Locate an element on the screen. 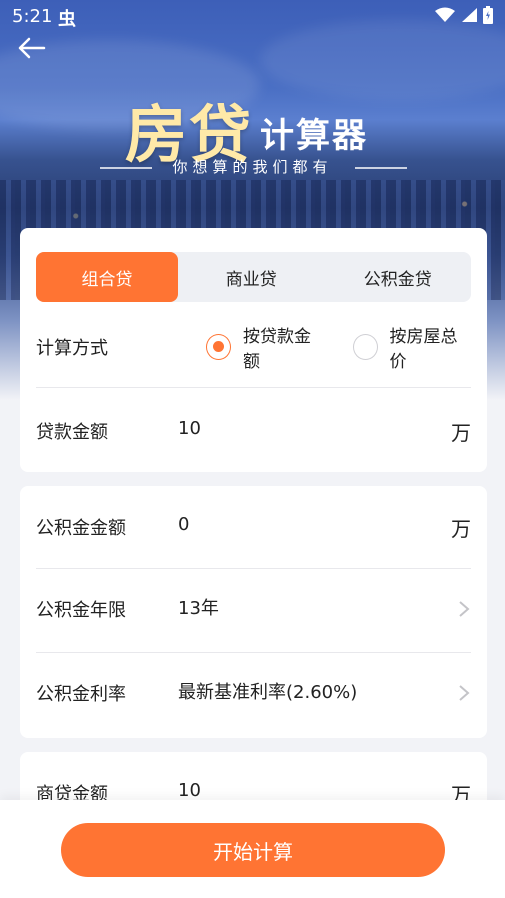 The image size is (505, 898). page-subtitle: 你想算的我们都有 is located at coordinates (252, 167).